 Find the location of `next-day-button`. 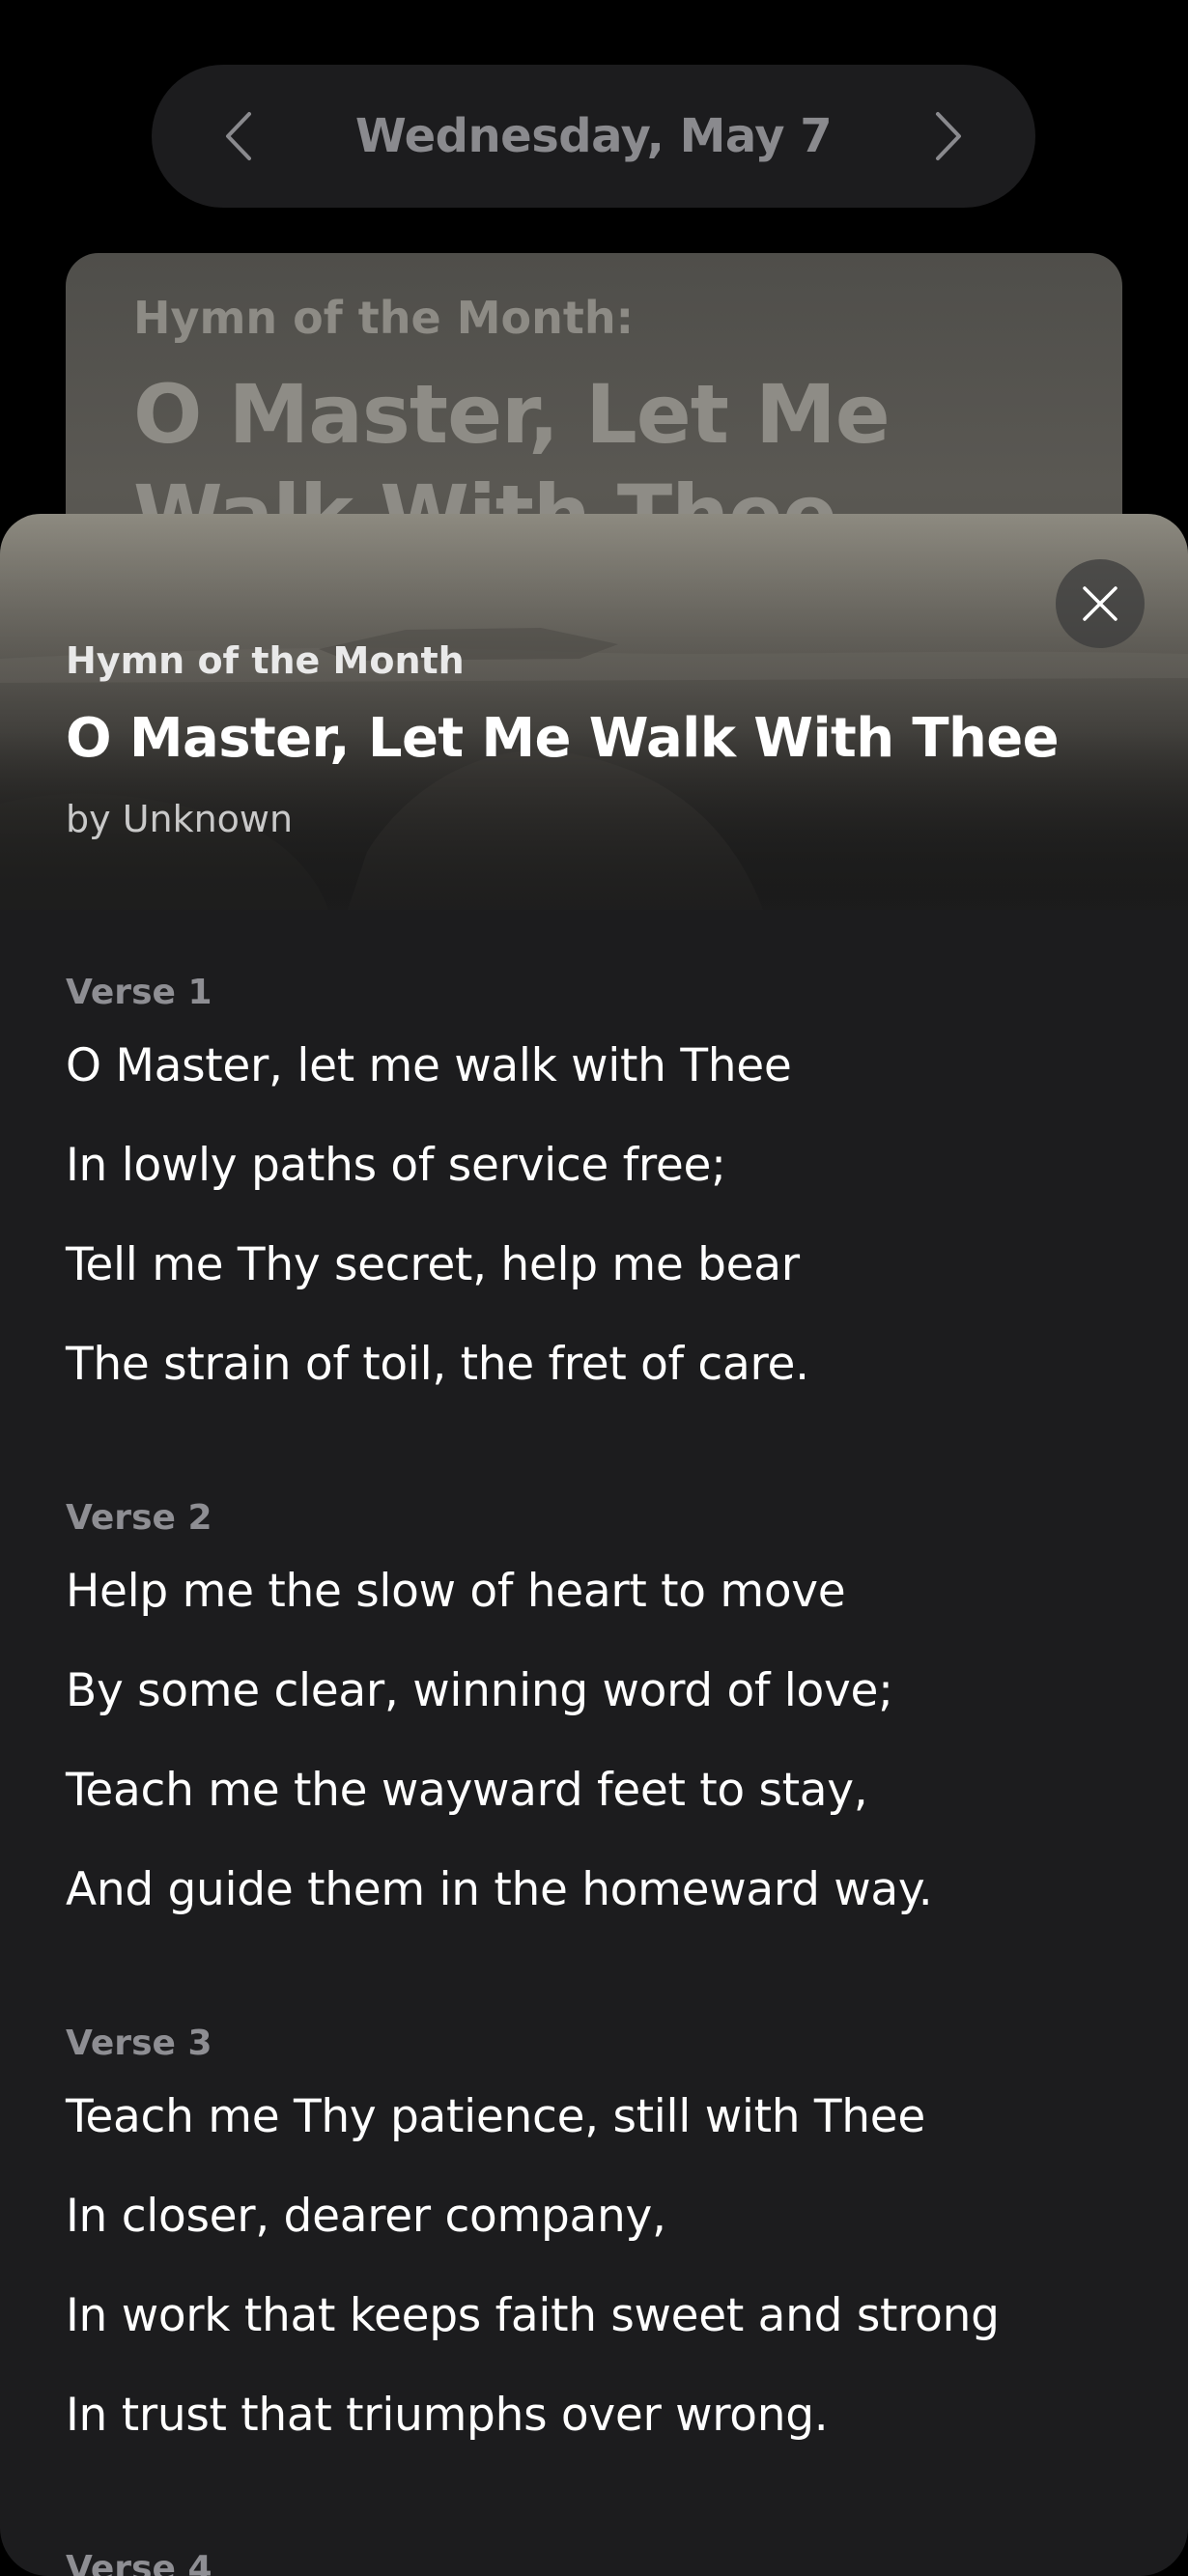

next-day-button is located at coordinates (948, 136).